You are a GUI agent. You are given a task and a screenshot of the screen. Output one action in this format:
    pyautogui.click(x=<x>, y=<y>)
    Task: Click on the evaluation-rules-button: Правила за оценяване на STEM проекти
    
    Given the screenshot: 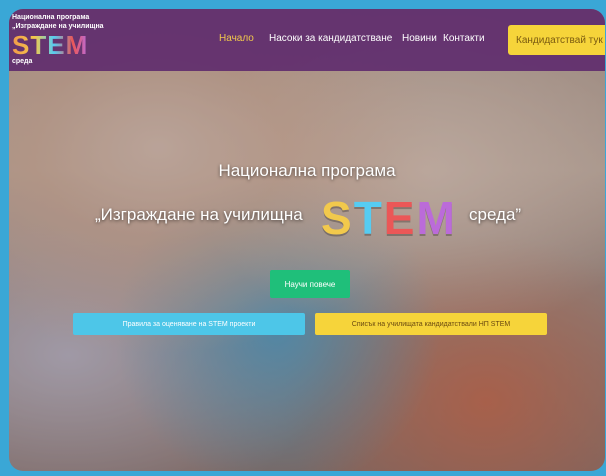 What is the action you would take?
    pyautogui.click(x=189, y=324)
    